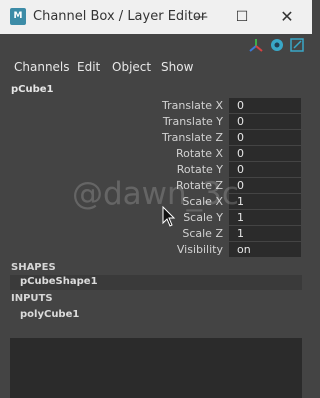 This screenshot has width=320, height=398. I want to click on inputs-section-heading: INPUTS, so click(32, 298).